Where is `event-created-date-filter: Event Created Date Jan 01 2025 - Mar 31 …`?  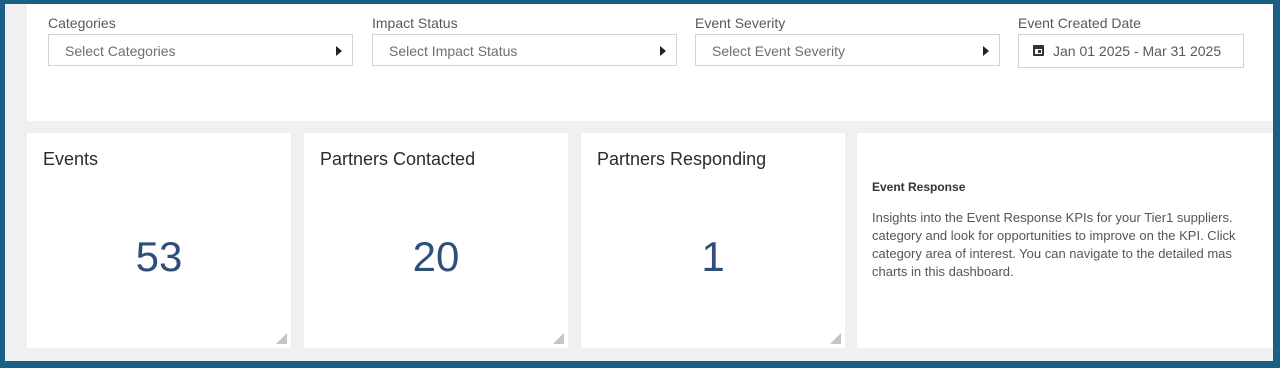 event-created-date-filter: Event Created Date Jan 01 2025 - Mar 31 … is located at coordinates (1131, 40).